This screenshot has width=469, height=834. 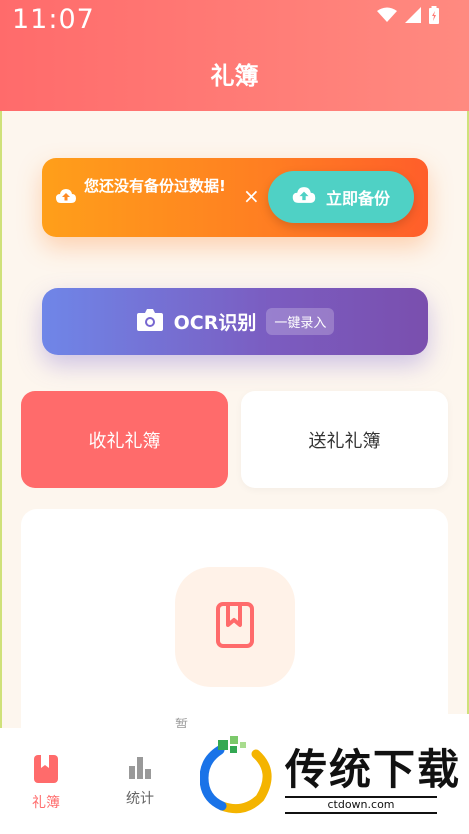 I want to click on signal-icon, so click(x=413, y=17).